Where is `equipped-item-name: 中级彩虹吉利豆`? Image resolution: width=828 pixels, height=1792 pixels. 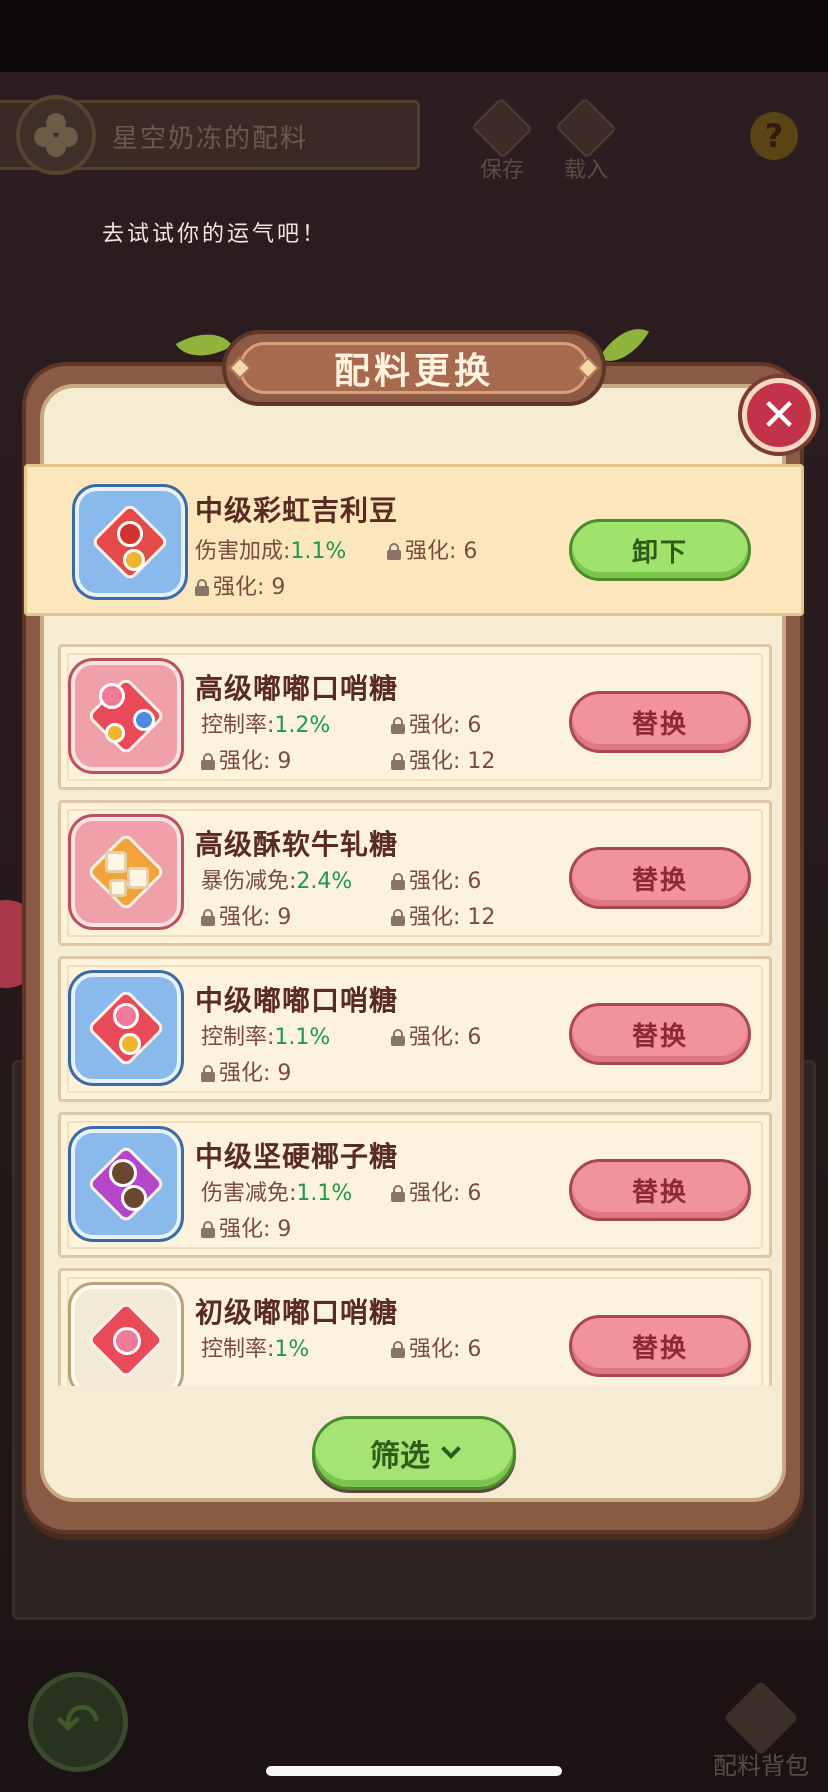 equipped-item-name: 中级彩虹吉利豆 is located at coordinates (297, 510).